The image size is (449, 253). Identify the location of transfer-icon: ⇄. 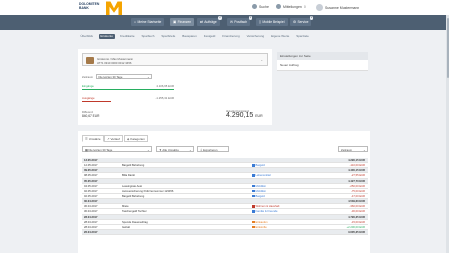
(201, 22).